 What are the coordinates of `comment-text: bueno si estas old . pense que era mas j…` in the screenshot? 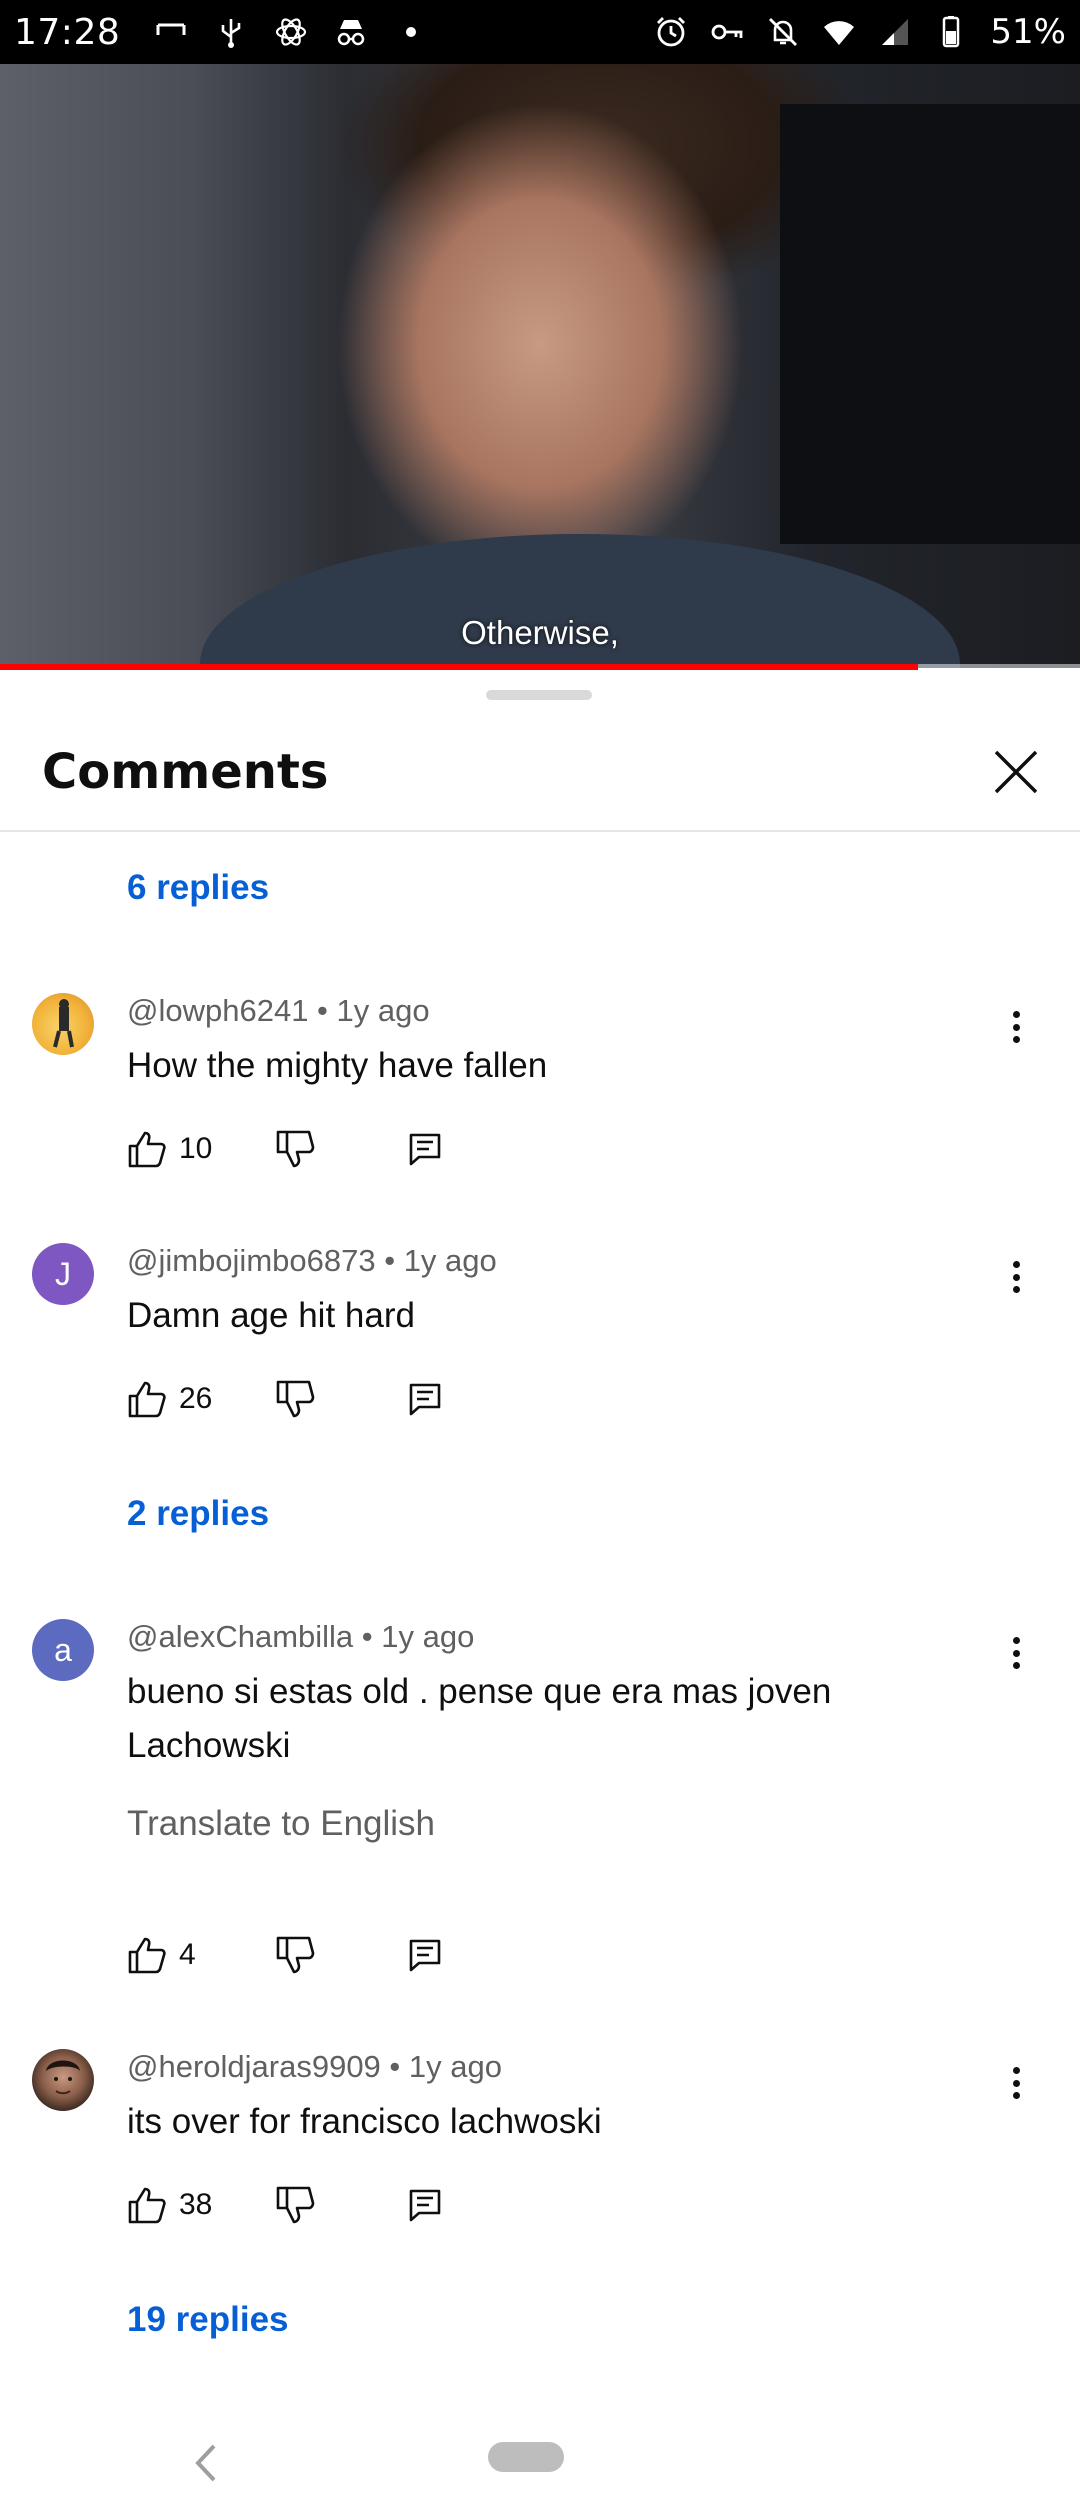 It's located at (479, 1718).